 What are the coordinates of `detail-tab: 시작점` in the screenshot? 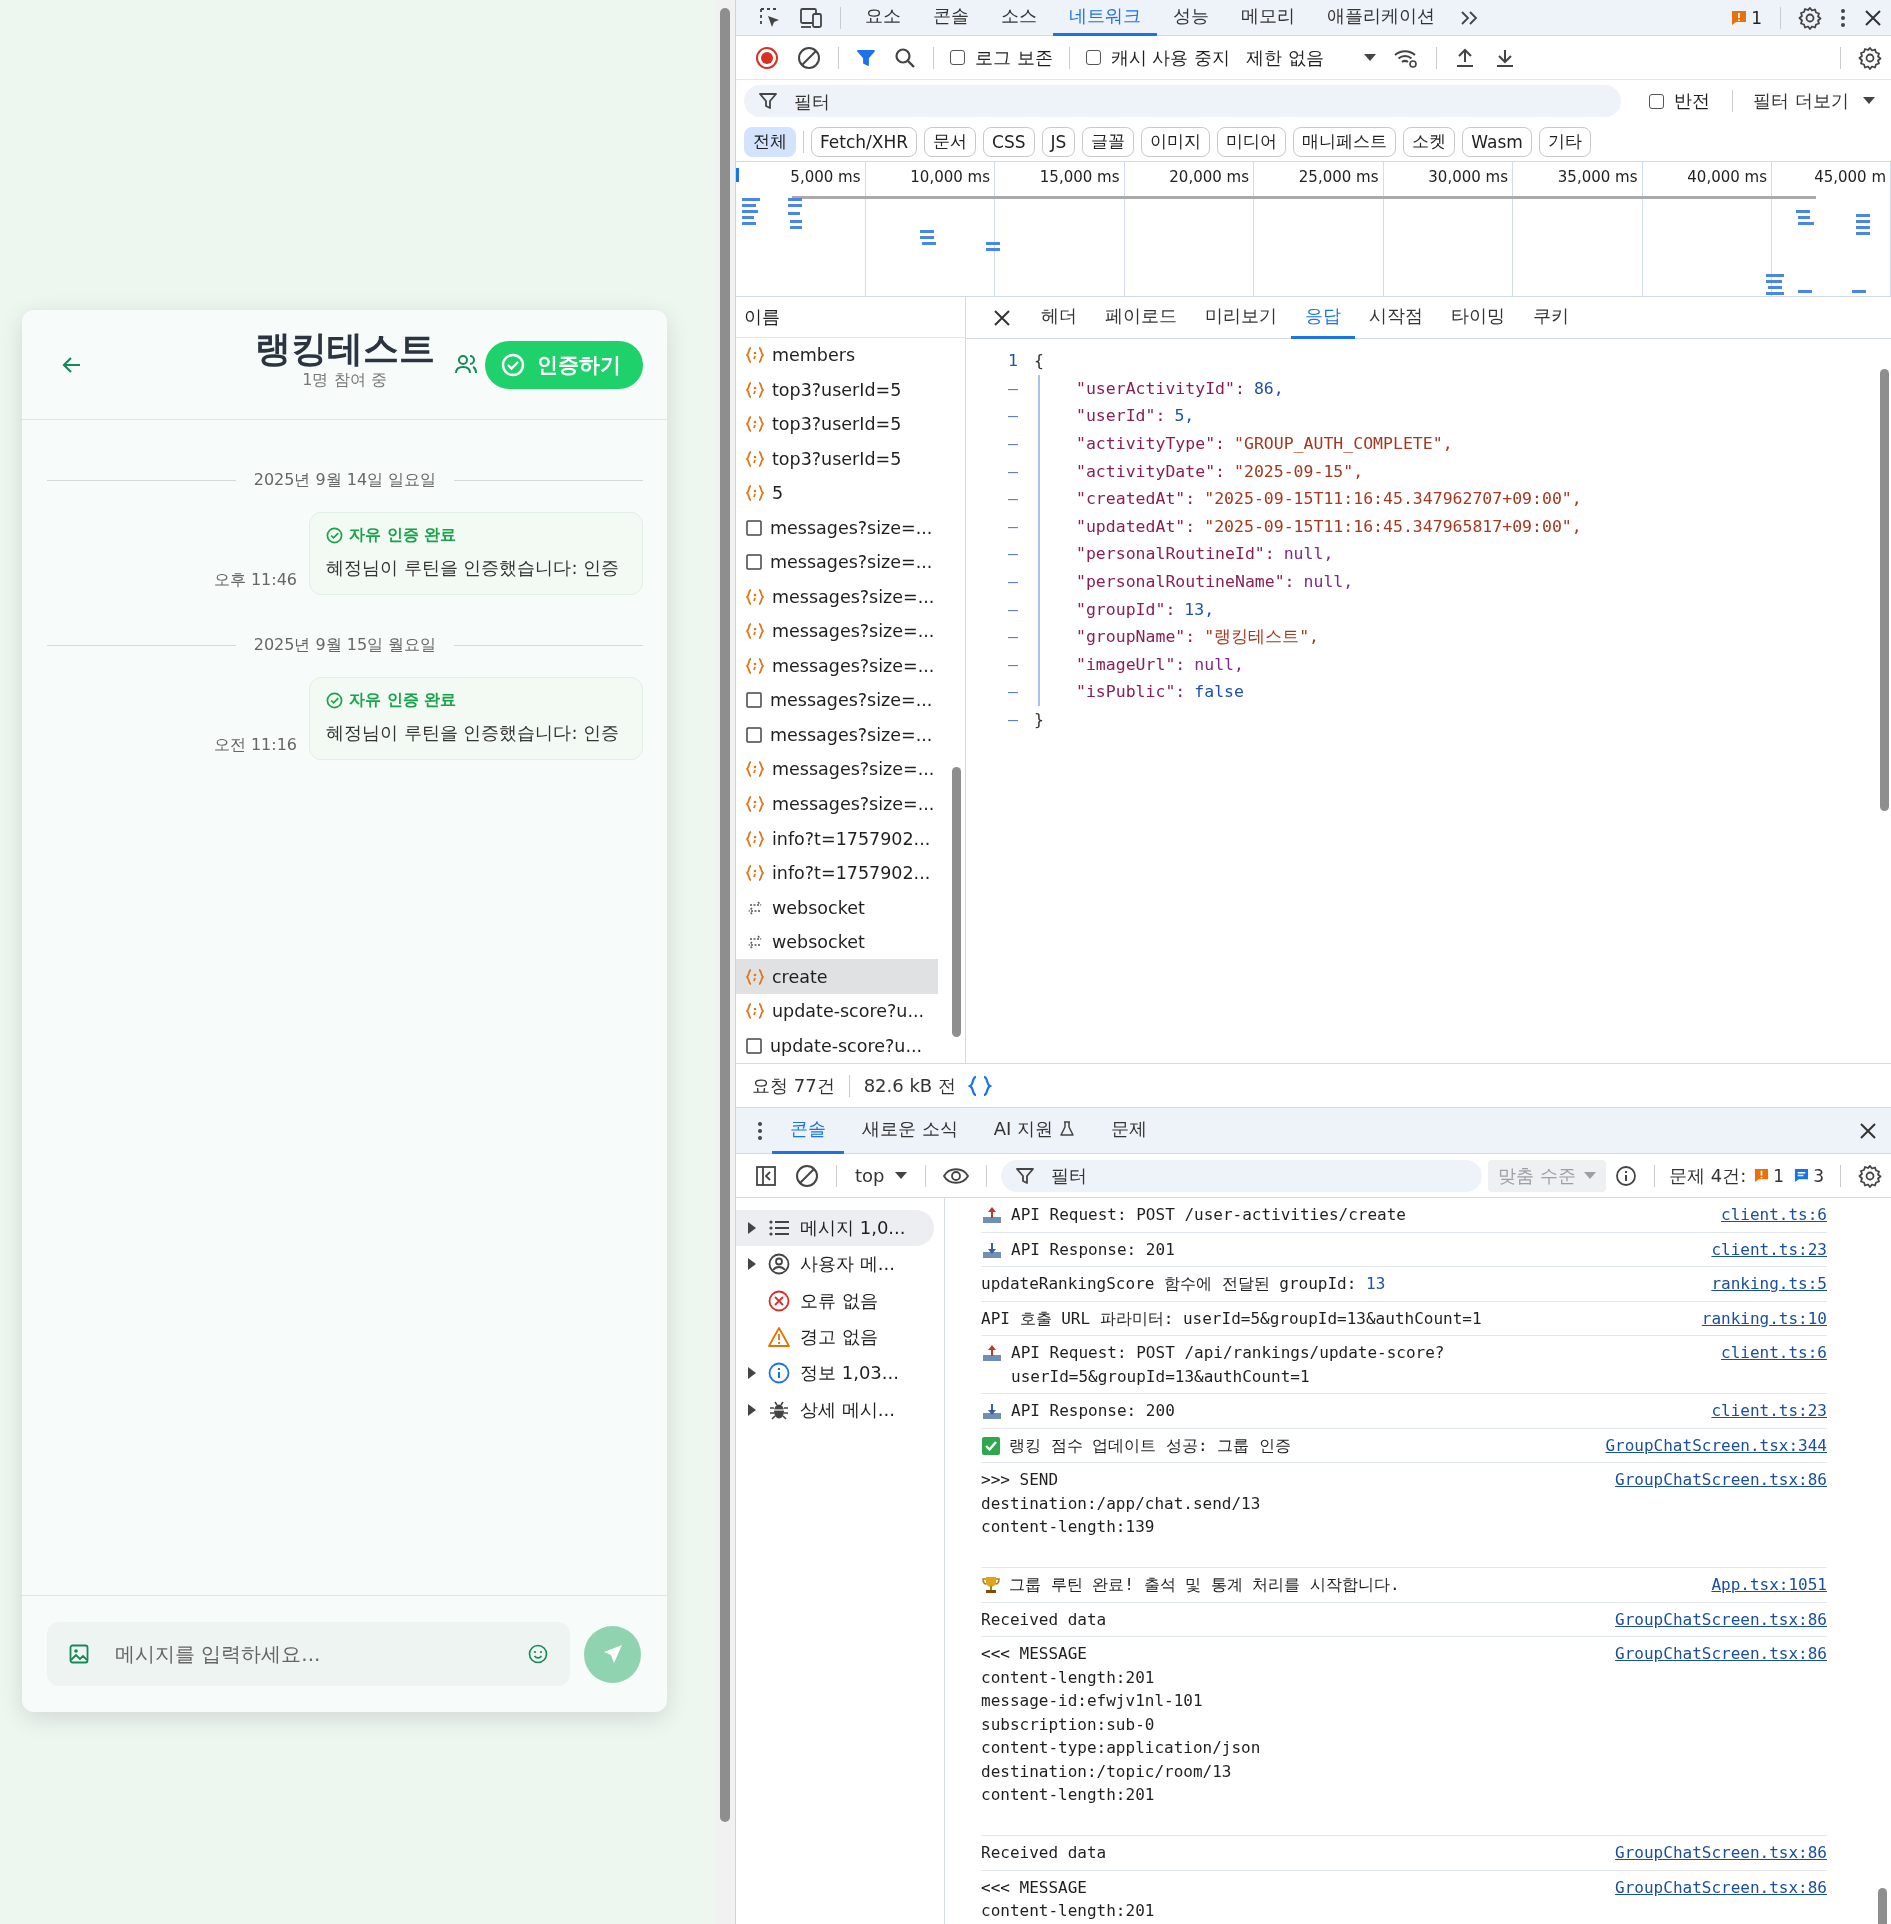 It's located at (1396, 317).